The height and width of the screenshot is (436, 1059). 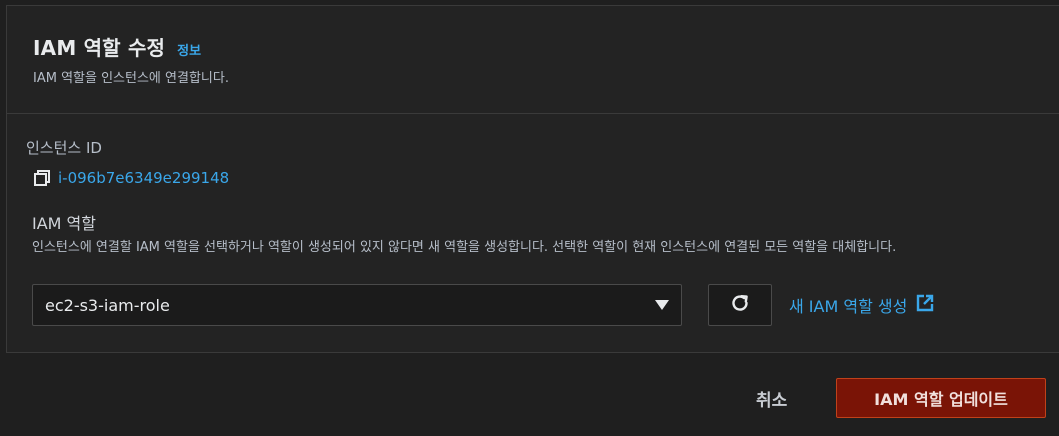 What do you see at coordinates (848, 305) in the screenshot?
I see `create-new-iam-role-label: 새 IAM 역할 생성` at bounding box center [848, 305].